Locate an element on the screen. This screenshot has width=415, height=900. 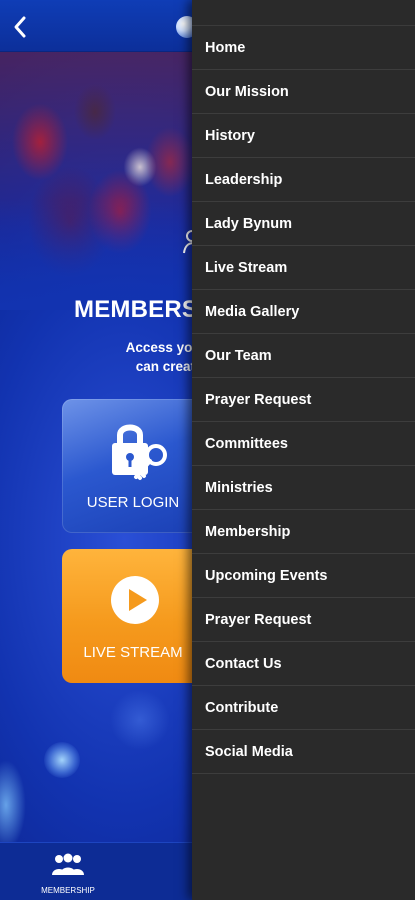
menu-item-prayer-request-2: Prayer Request is located at coordinates (303, 620).